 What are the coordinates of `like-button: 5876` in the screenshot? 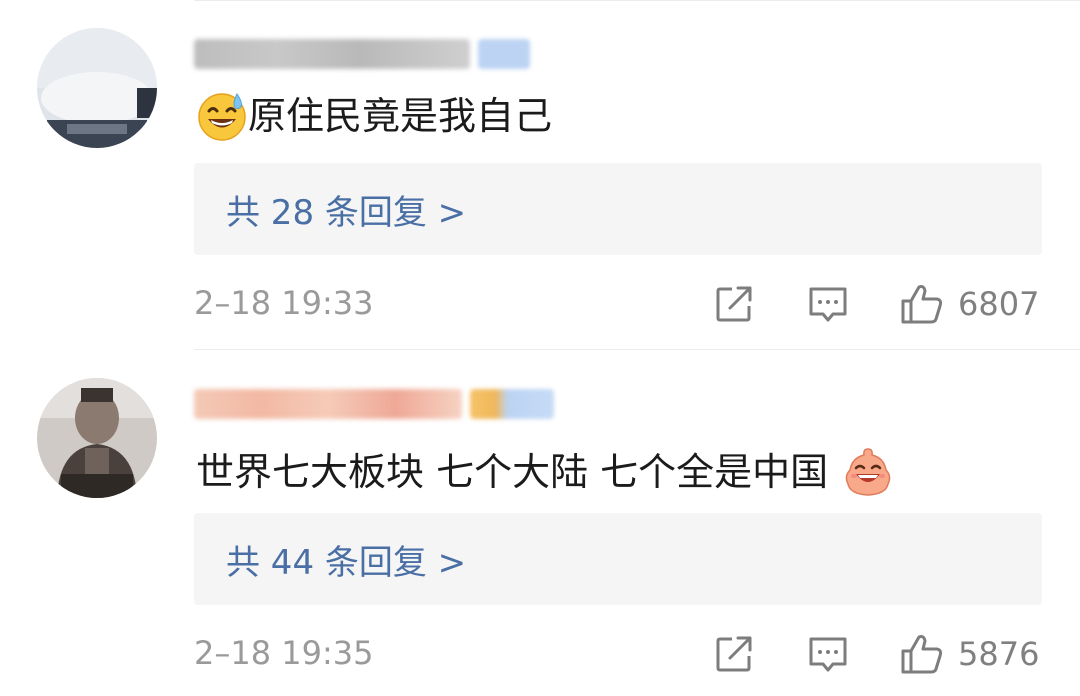 It's located at (969, 654).